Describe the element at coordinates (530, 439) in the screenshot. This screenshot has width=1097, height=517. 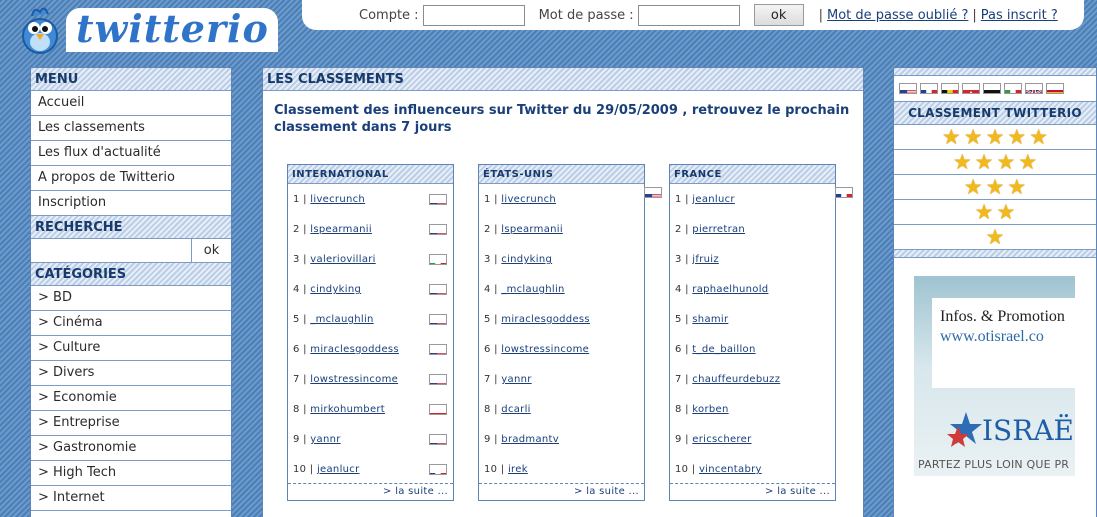
I see `ranking-user-link: bradmantv` at that location.